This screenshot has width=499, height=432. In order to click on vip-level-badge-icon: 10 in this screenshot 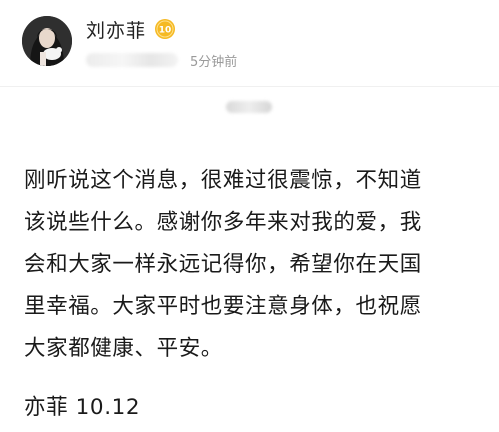, I will do `click(165, 29)`.